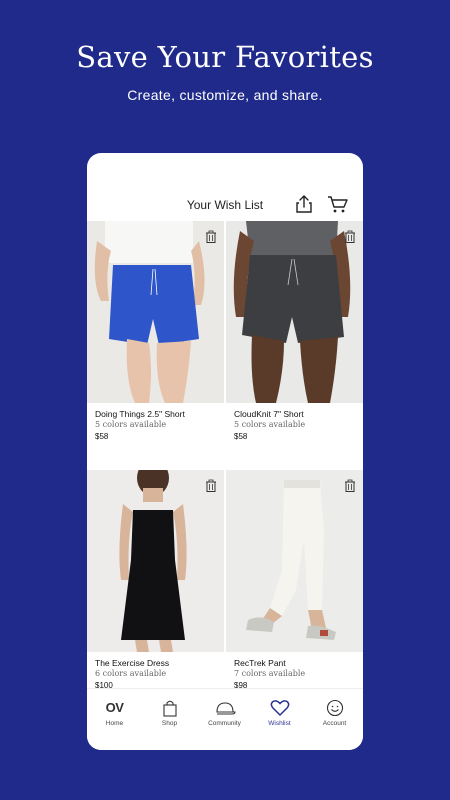 This screenshot has width=450, height=800. I want to click on tab-home: OV Home, so click(114, 713).